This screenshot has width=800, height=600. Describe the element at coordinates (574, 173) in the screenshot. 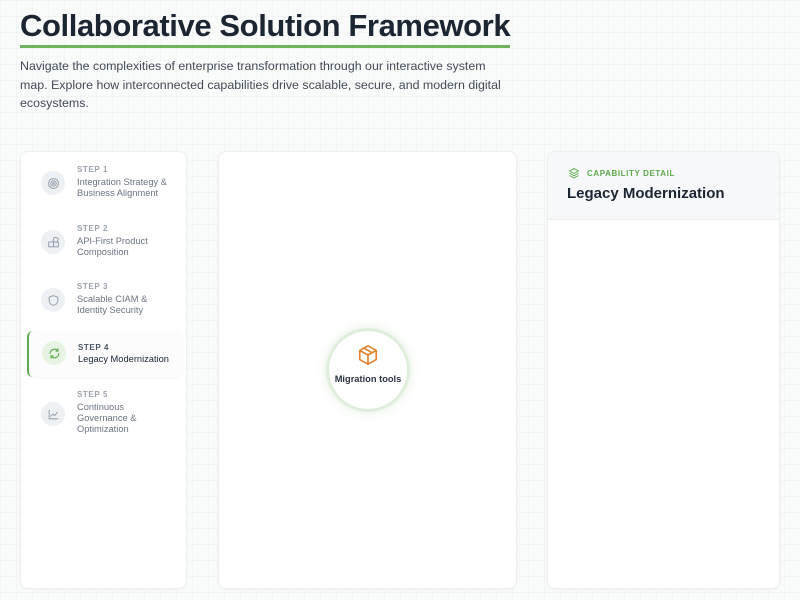

I see `layers-icon` at that location.